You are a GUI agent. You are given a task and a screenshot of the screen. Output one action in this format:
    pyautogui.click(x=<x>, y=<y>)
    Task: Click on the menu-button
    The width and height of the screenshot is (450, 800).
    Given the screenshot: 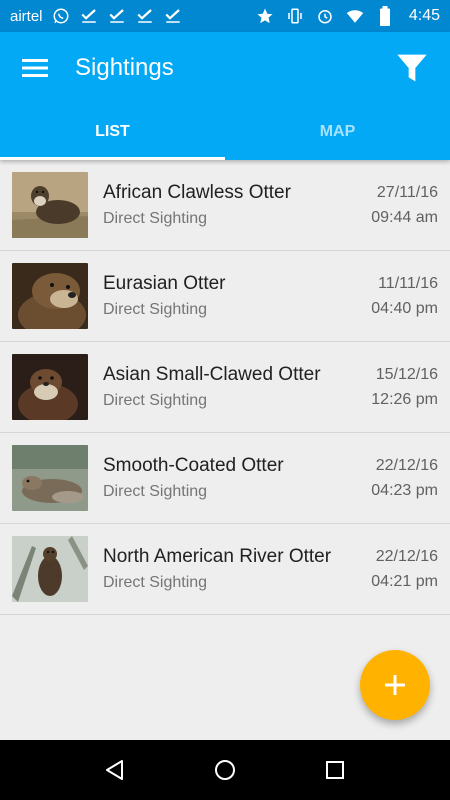 What is the action you would take?
    pyautogui.click(x=35, y=68)
    